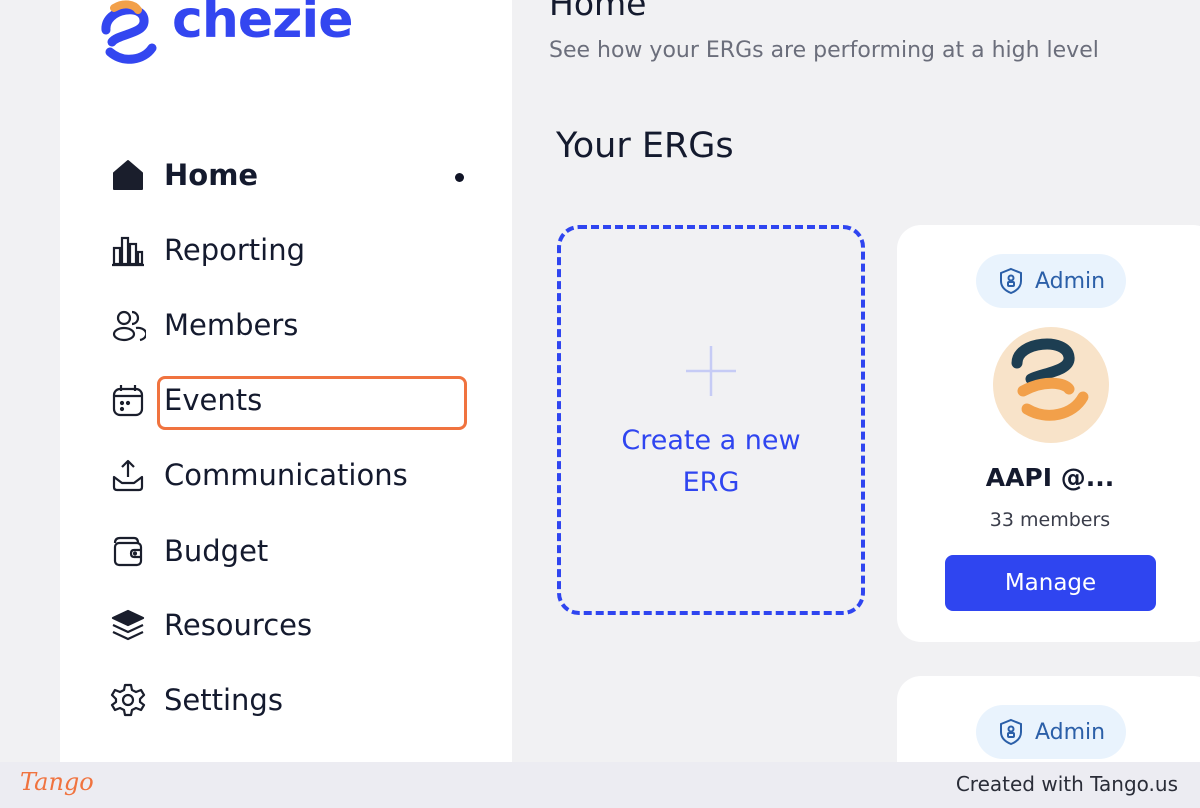 The width and height of the screenshot is (1200, 808). What do you see at coordinates (711, 371) in the screenshot?
I see `plus-icon` at bounding box center [711, 371].